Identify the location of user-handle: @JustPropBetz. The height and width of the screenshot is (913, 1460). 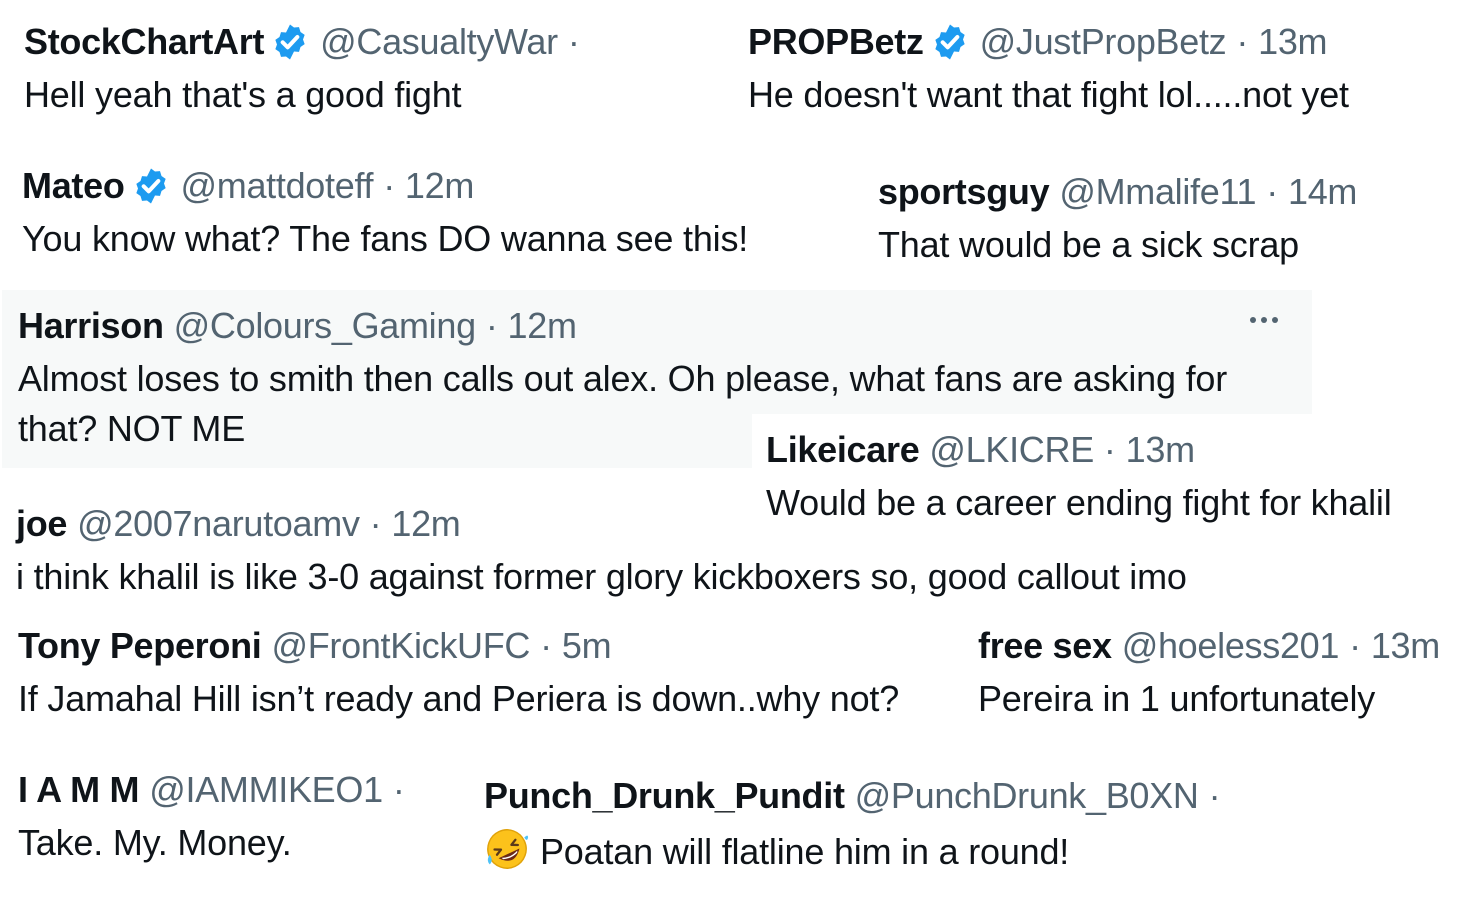
(1103, 42).